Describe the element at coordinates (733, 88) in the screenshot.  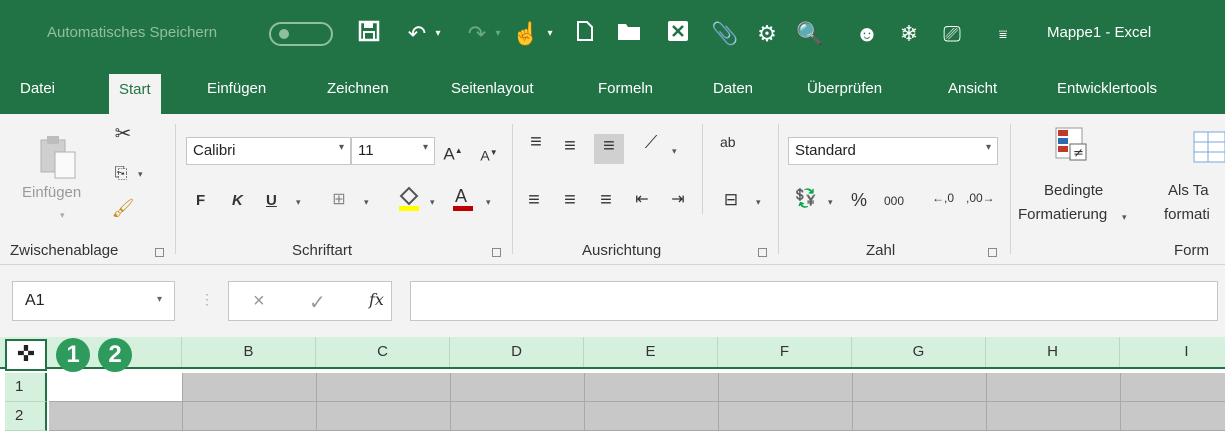
I see `tab-daten: Daten` at that location.